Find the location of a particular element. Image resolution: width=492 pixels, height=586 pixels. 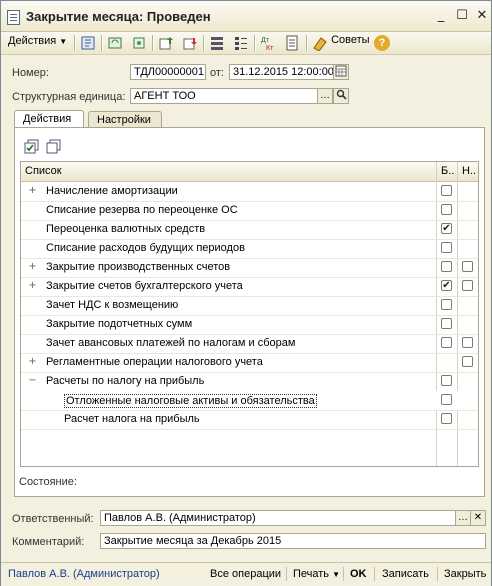

date-from-label: от: is located at coordinates (217, 73).